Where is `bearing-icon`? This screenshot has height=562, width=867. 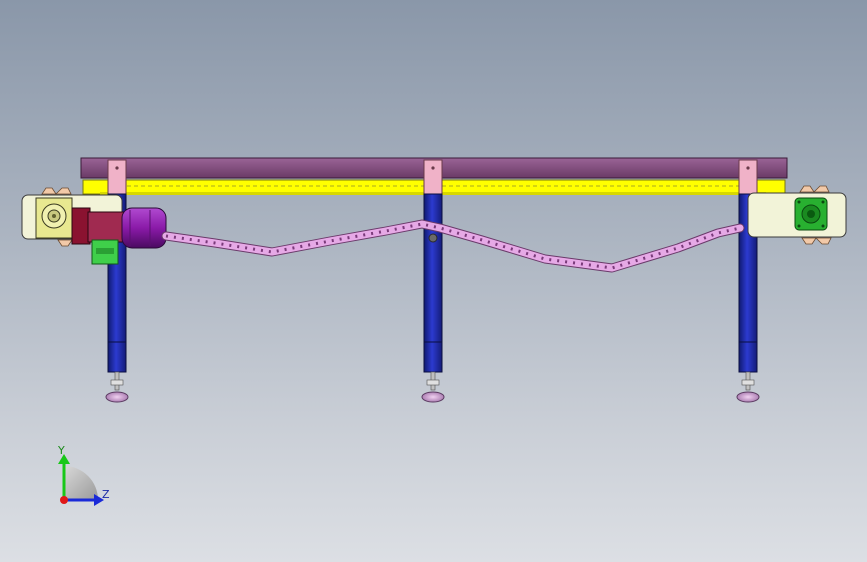
bearing-icon is located at coordinates (811, 214).